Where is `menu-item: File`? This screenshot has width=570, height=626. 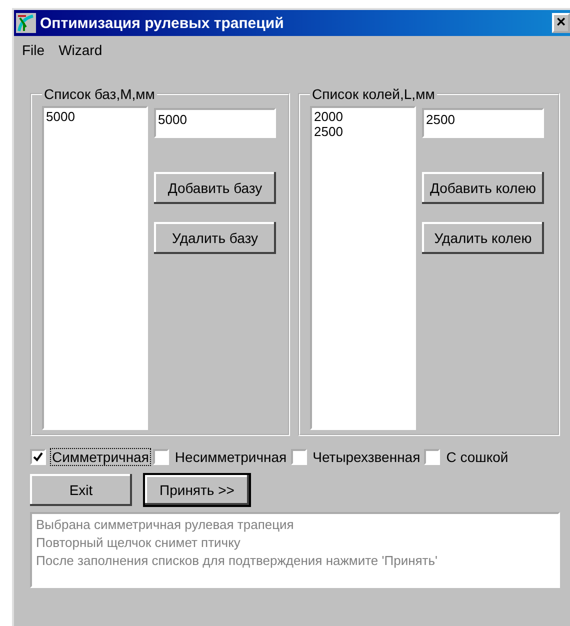 menu-item: File is located at coordinates (33, 50).